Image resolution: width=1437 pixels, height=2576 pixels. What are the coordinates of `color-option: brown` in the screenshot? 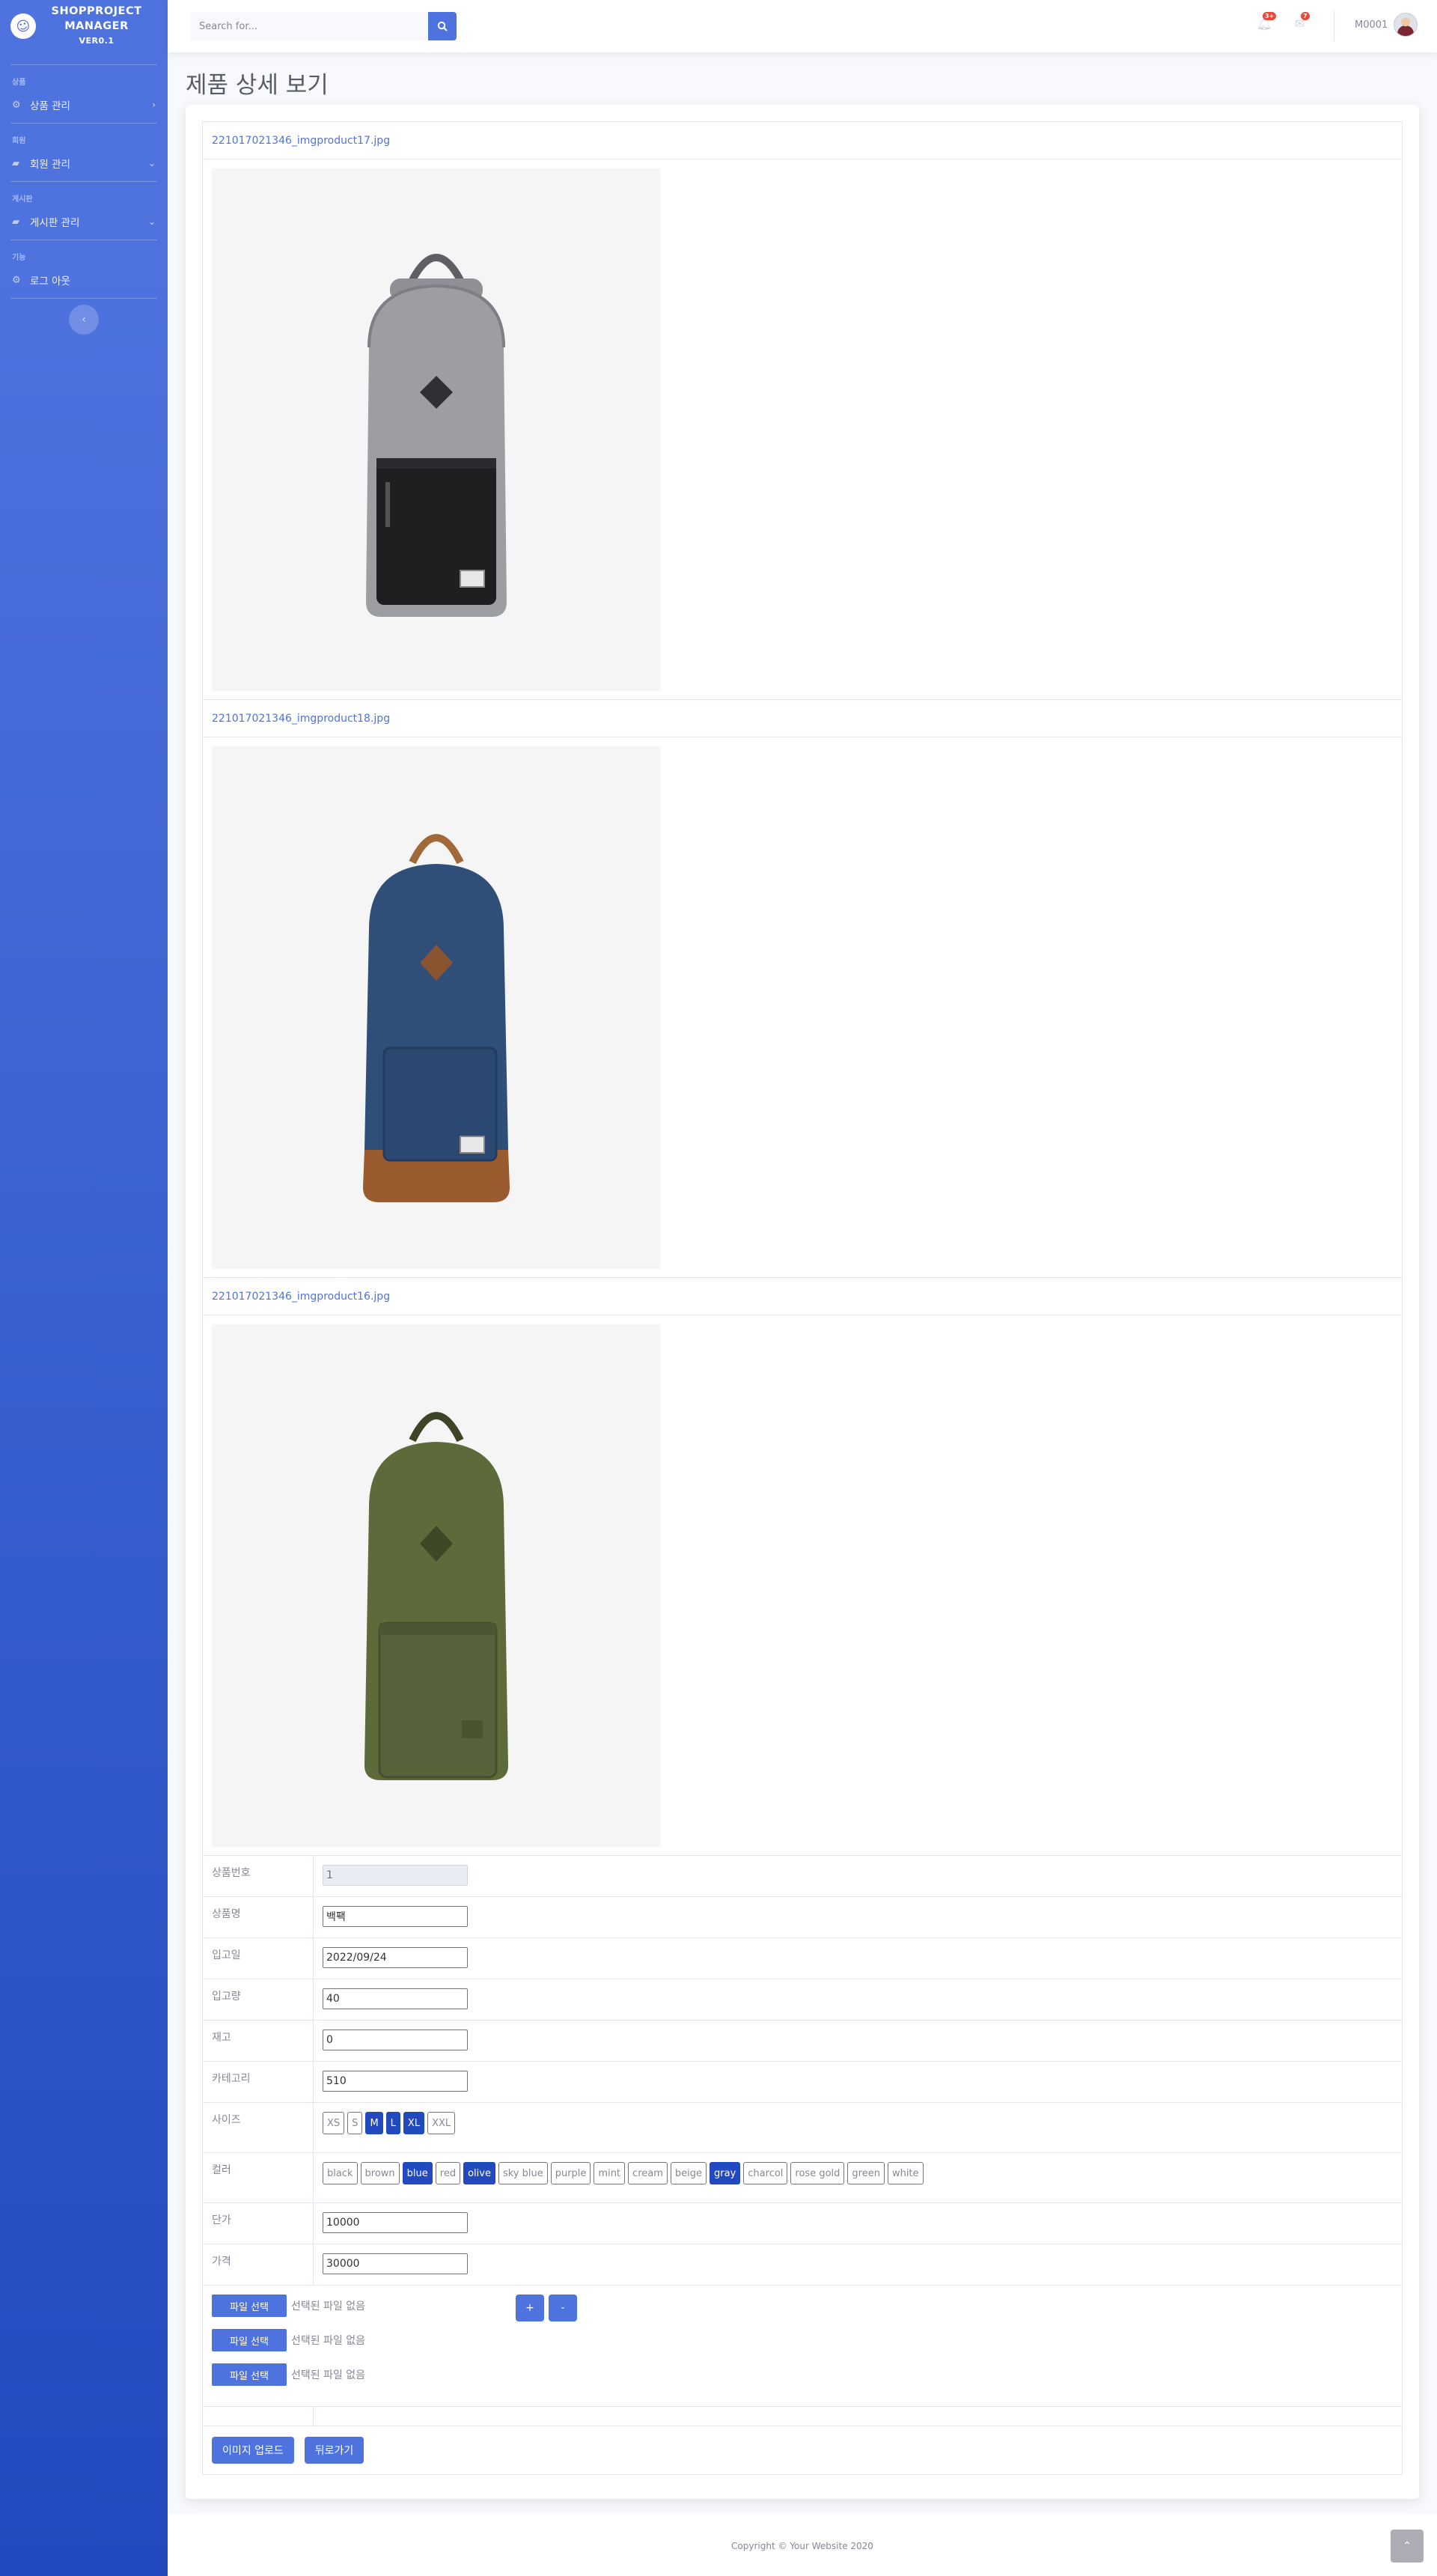 It's located at (380, 2173).